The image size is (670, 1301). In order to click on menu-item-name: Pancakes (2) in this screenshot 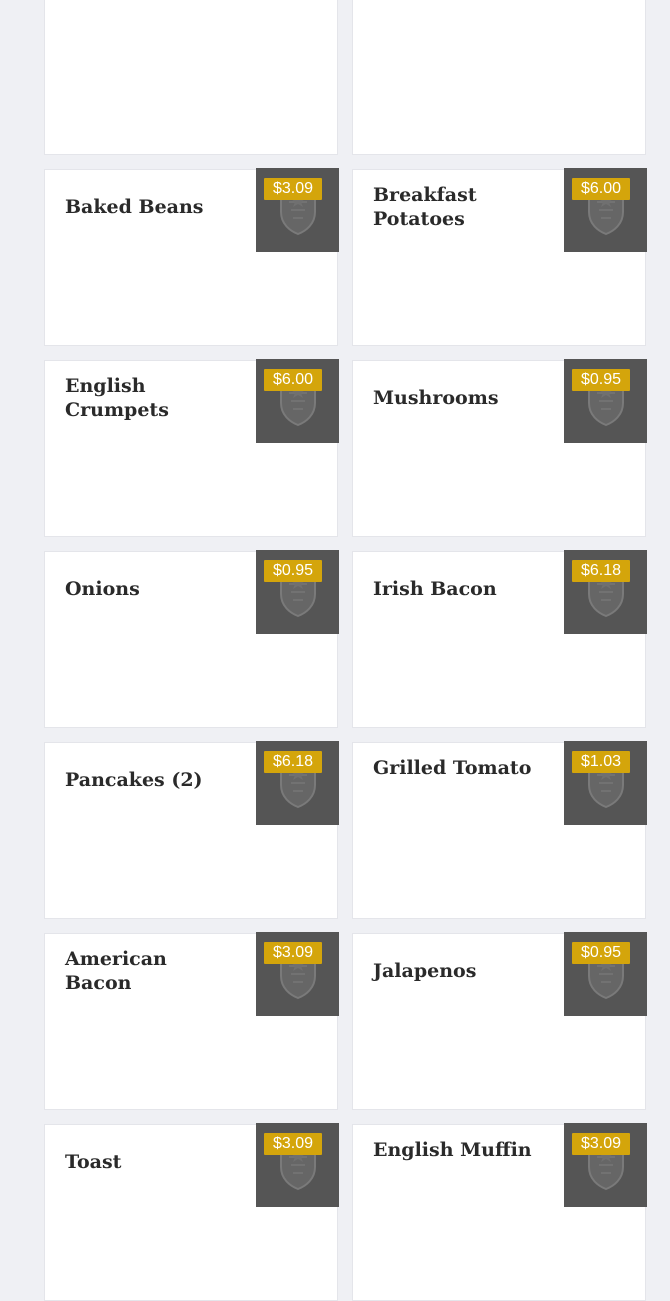, I will do `click(134, 780)`.